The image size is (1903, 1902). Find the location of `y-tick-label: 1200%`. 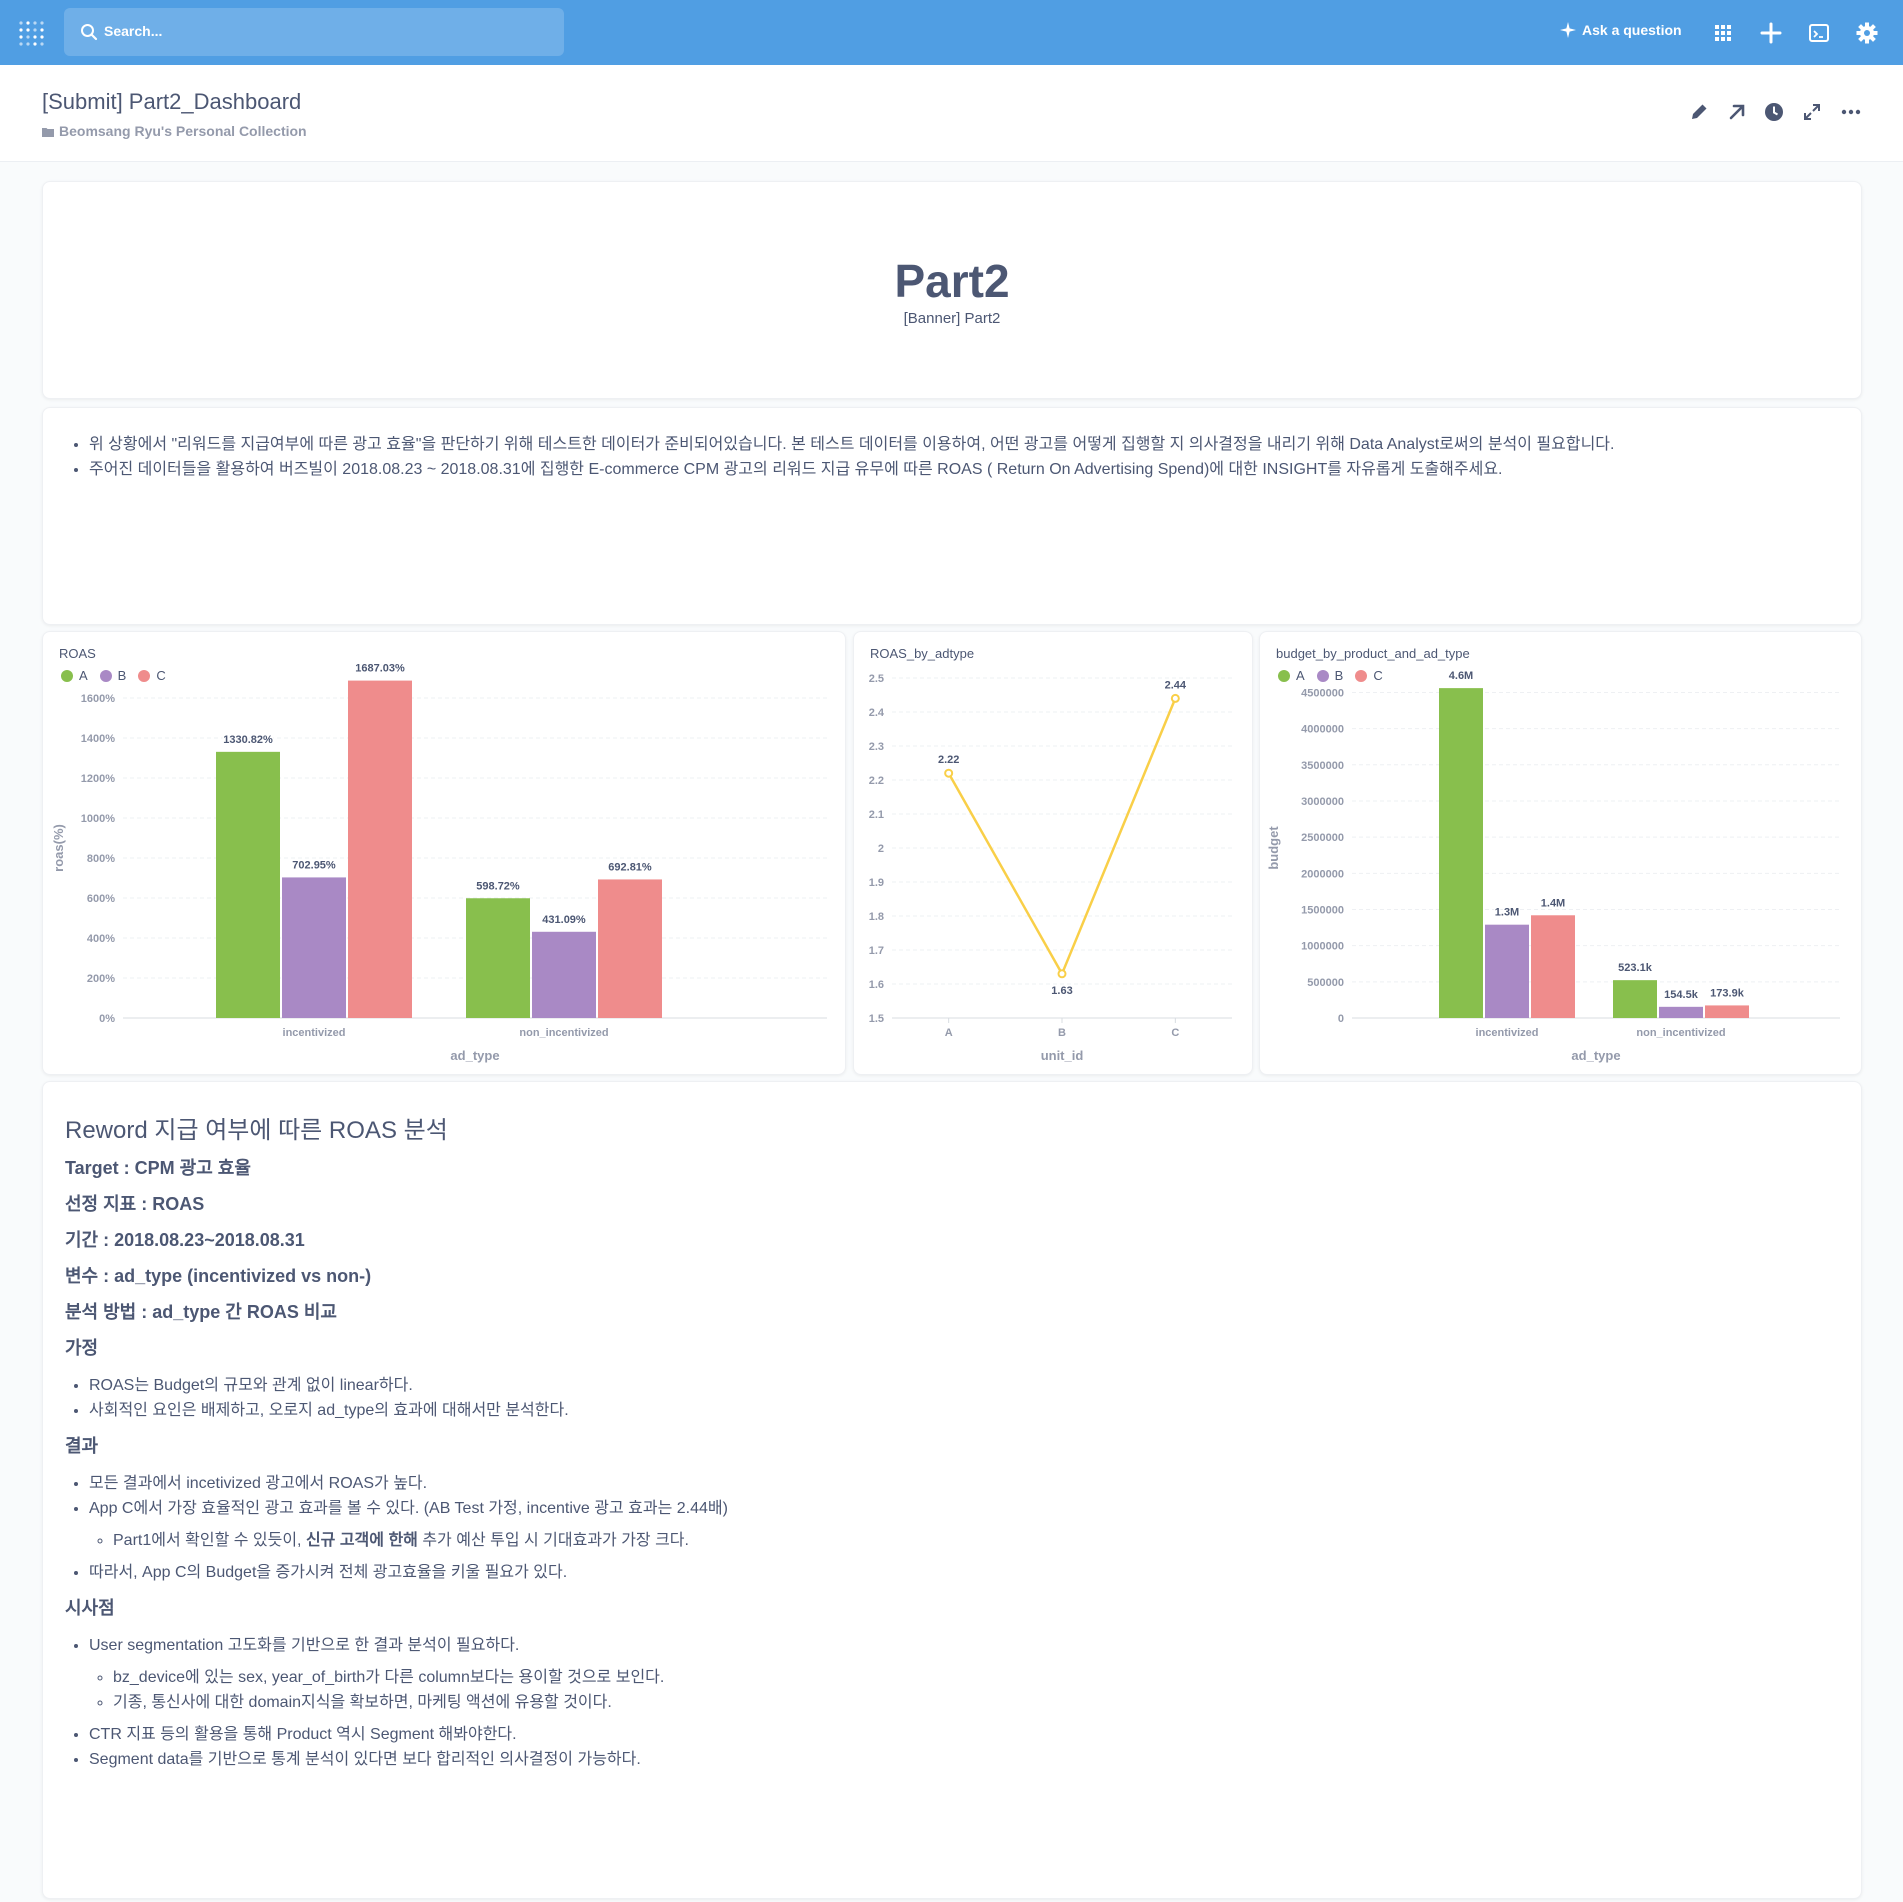

y-tick-label: 1200% is located at coordinates (98, 779).